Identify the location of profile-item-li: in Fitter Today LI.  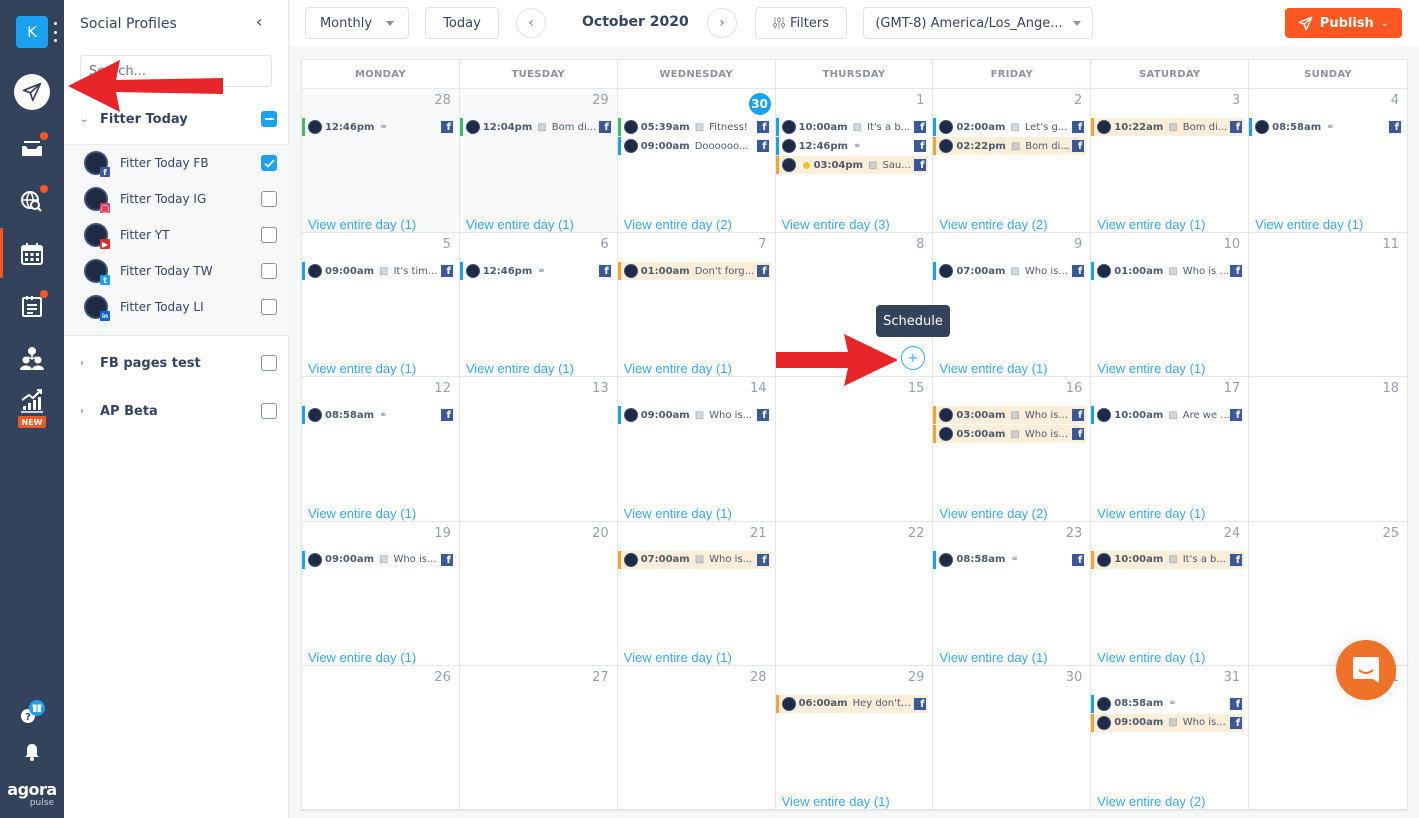
(176, 307).